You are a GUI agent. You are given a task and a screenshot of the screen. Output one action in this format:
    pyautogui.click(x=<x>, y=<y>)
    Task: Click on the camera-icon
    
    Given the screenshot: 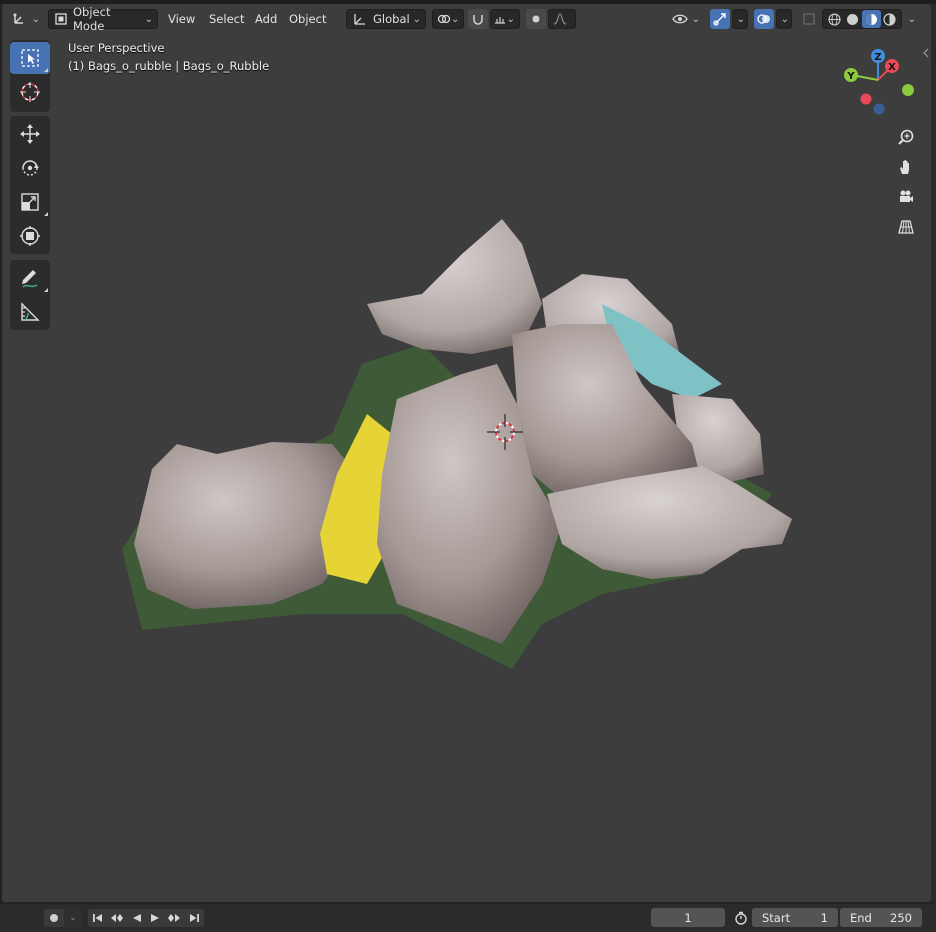 What is the action you would take?
    pyautogui.click(x=906, y=197)
    